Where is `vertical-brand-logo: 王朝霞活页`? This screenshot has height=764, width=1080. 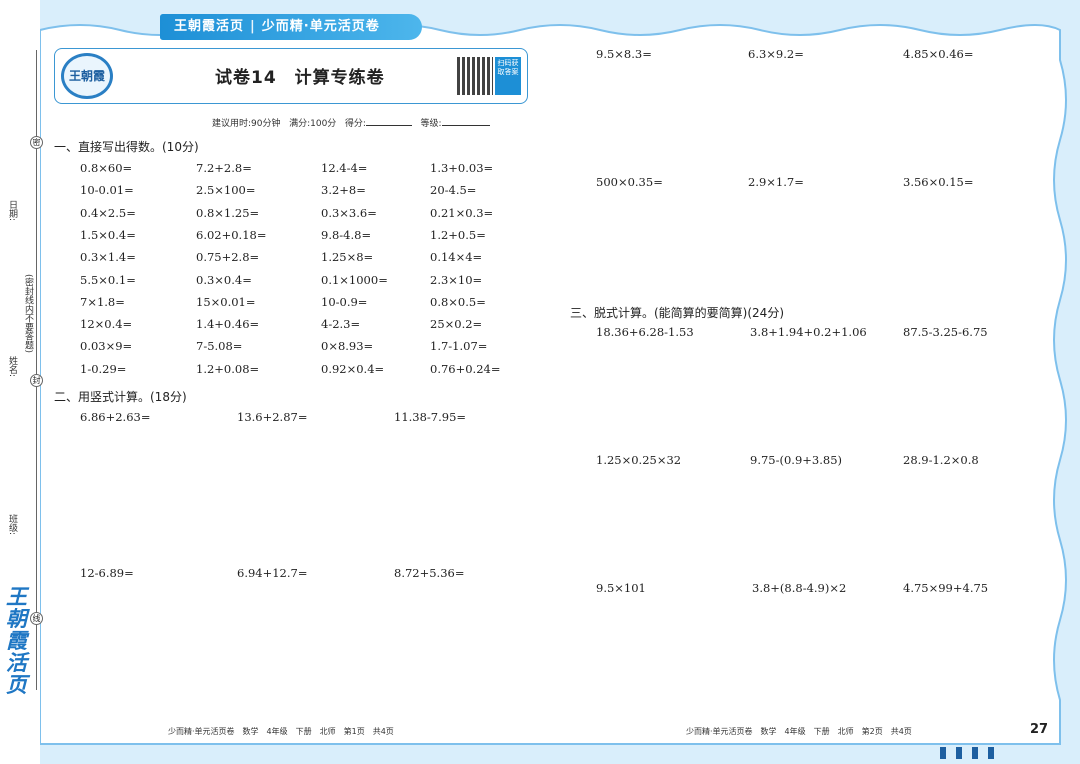
vertical-brand-logo: 王朝霞活页 is located at coordinates (16, 640).